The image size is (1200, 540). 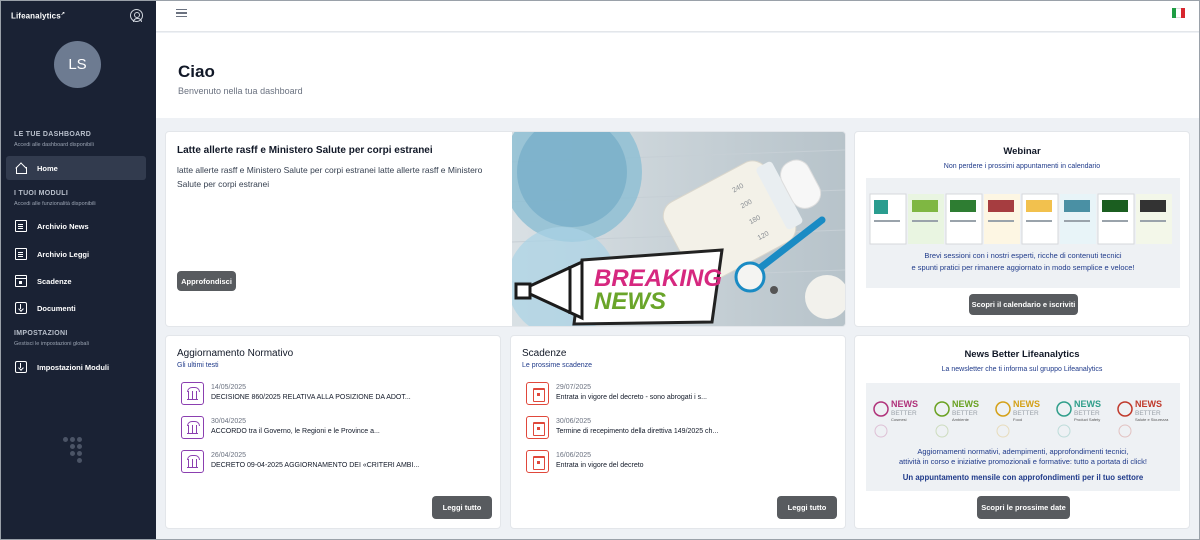 I want to click on item-date: 30/06/2025, so click(x=574, y=421).